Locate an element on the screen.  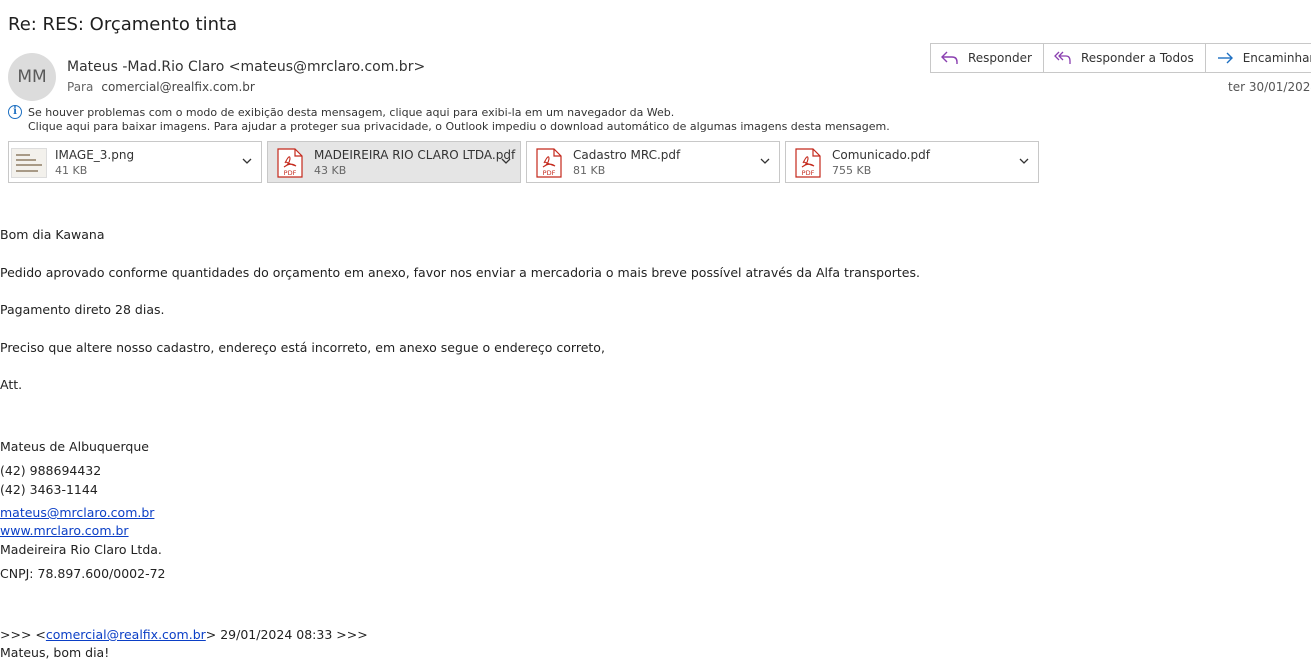
email-link: mateus@mrclaro.com.br is located at coordinates (77, 512).